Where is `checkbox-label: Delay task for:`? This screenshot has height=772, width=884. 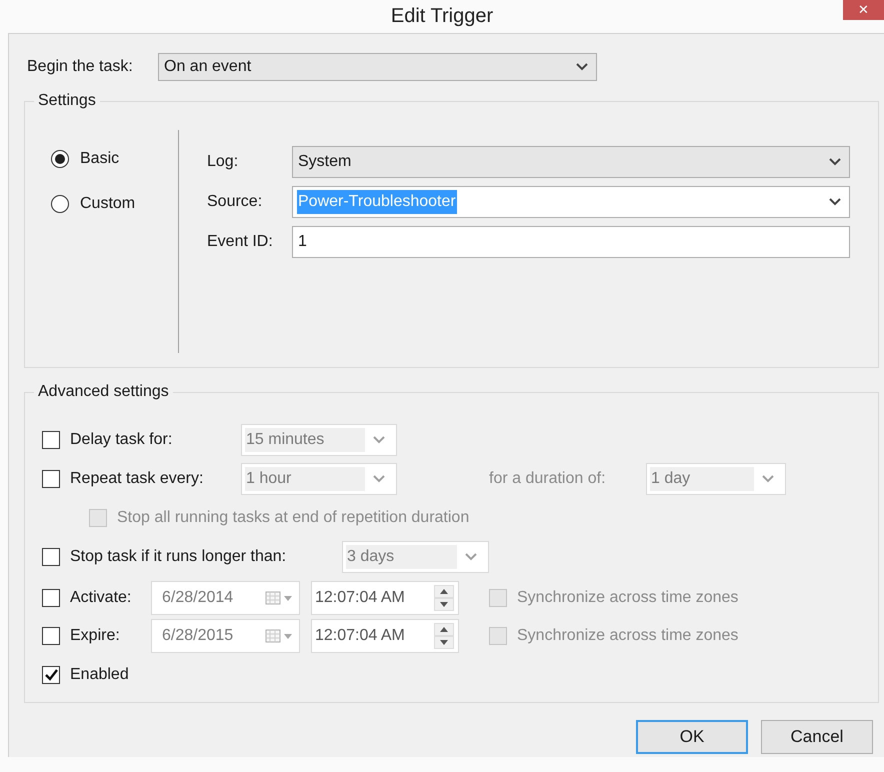
checkbox-label: Delay task for: is located at coordinates (122, 440).